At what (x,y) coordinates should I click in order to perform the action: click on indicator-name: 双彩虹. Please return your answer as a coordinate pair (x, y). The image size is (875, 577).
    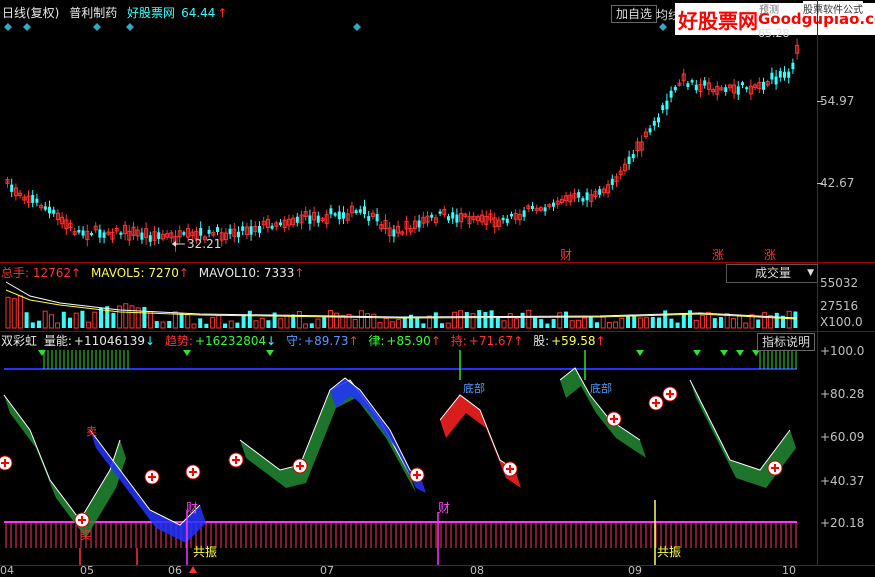
    Looking at the image, I should click on (19, 341).